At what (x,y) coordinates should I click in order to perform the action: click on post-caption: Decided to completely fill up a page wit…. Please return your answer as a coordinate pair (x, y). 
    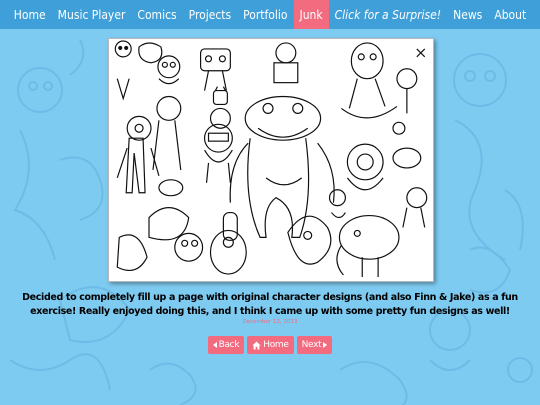
    Looking at the image, I should click on (270, 304).